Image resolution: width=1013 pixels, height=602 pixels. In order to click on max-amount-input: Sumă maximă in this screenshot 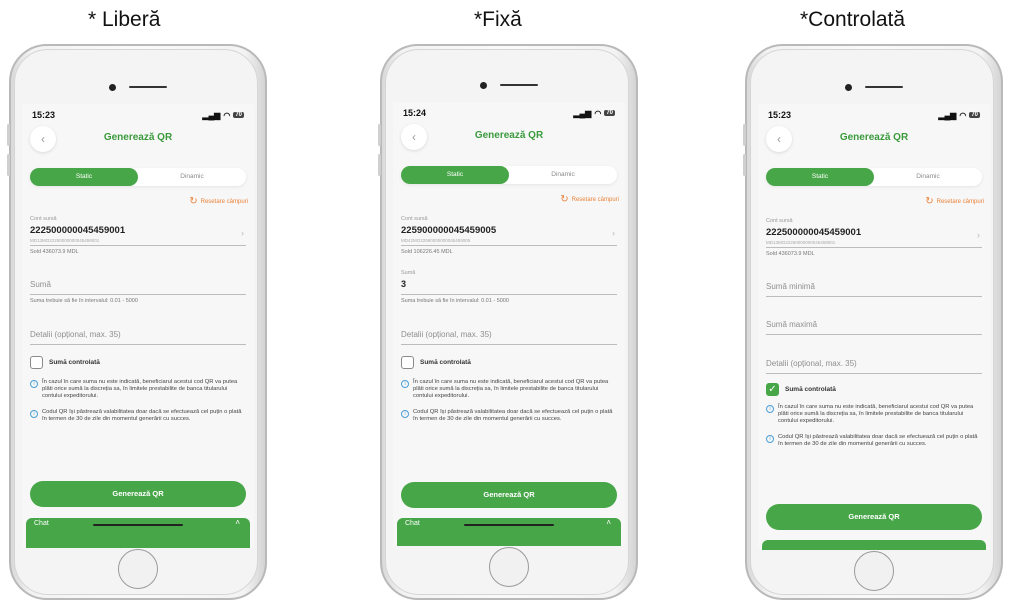, I will do `click(791, 324)`.